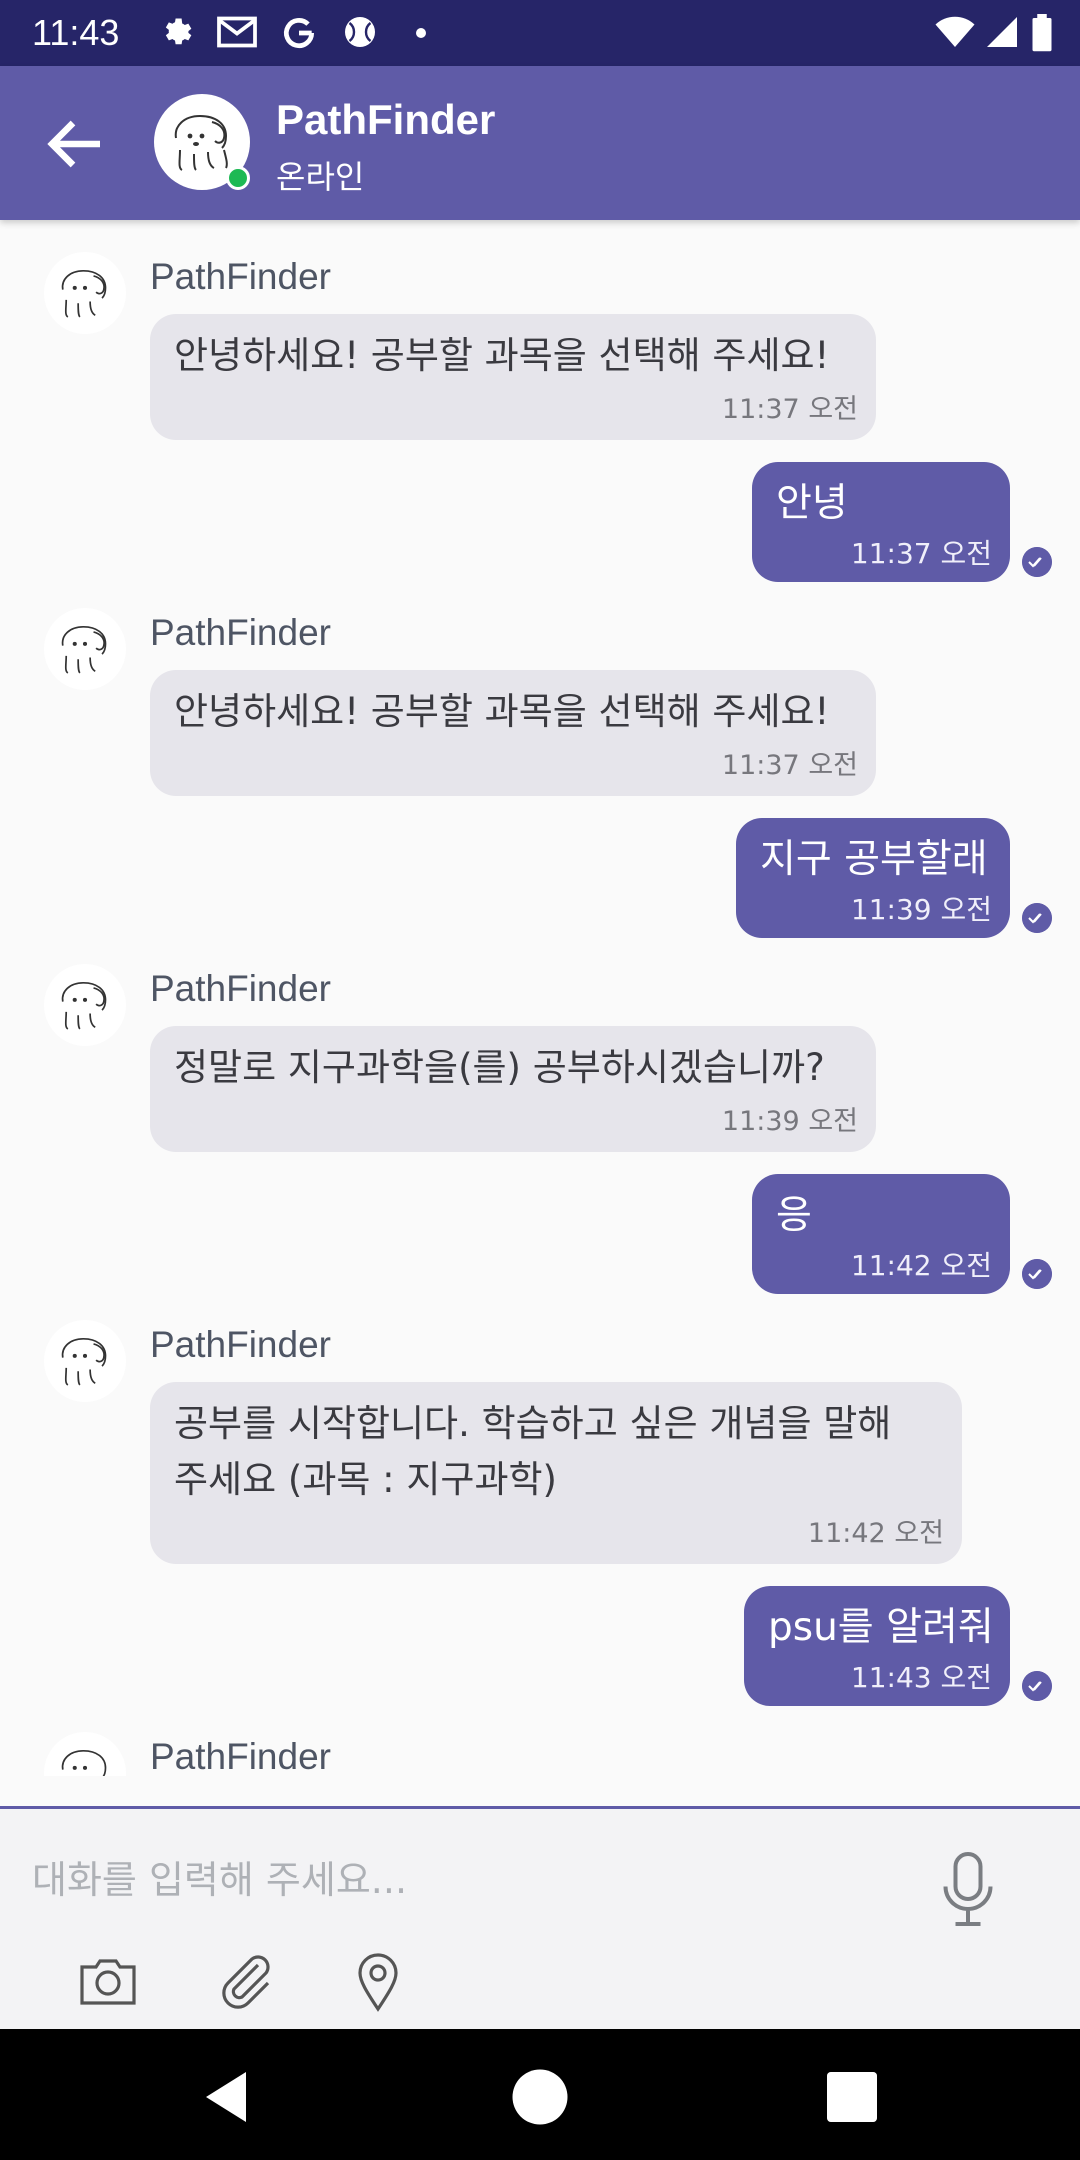 The image size is (1080, 2160). What do you see at coordinates (226, 2097) in the screenshot?
I see `nav-back-icon` at bounding box center [226, 2097].